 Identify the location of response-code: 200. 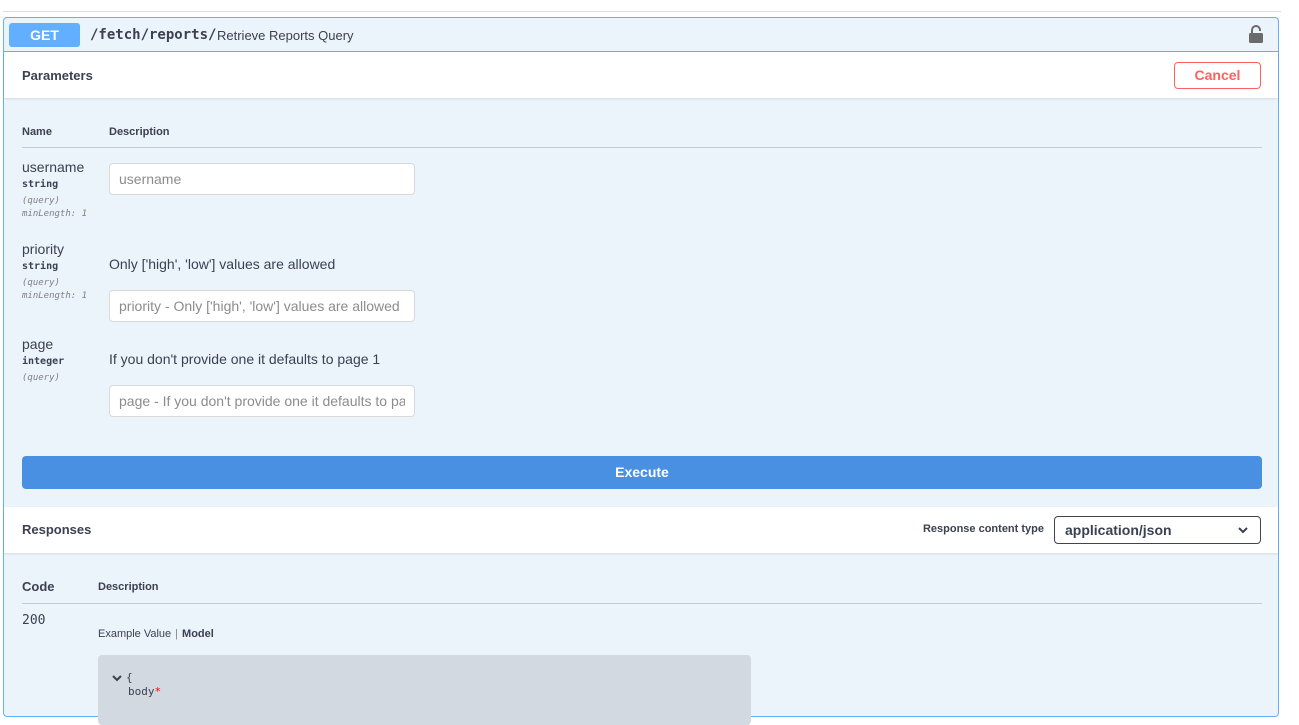
(34, 620).